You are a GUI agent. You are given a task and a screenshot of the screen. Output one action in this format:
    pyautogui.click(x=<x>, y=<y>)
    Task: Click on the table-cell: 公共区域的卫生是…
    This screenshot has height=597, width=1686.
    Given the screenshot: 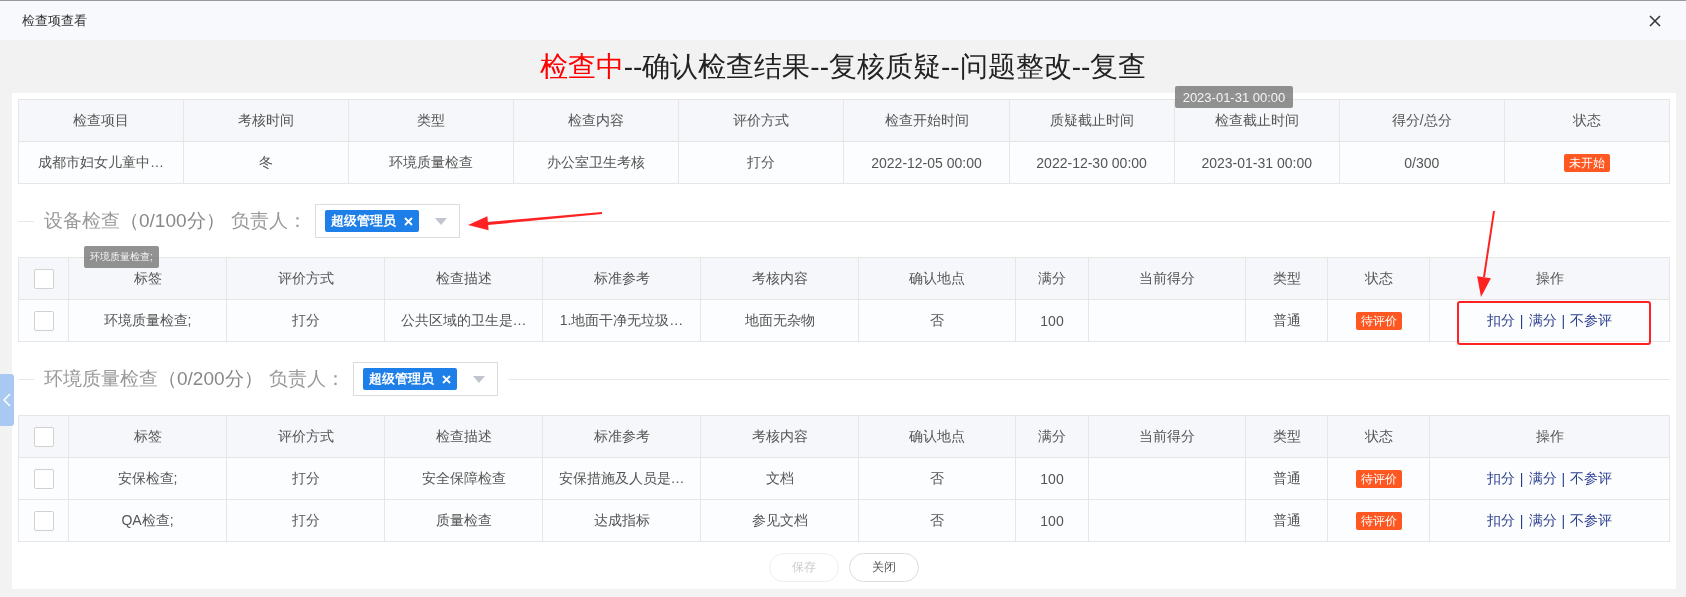 What is the action you would take?
    pyautogui.click(x=463, y=320)
    